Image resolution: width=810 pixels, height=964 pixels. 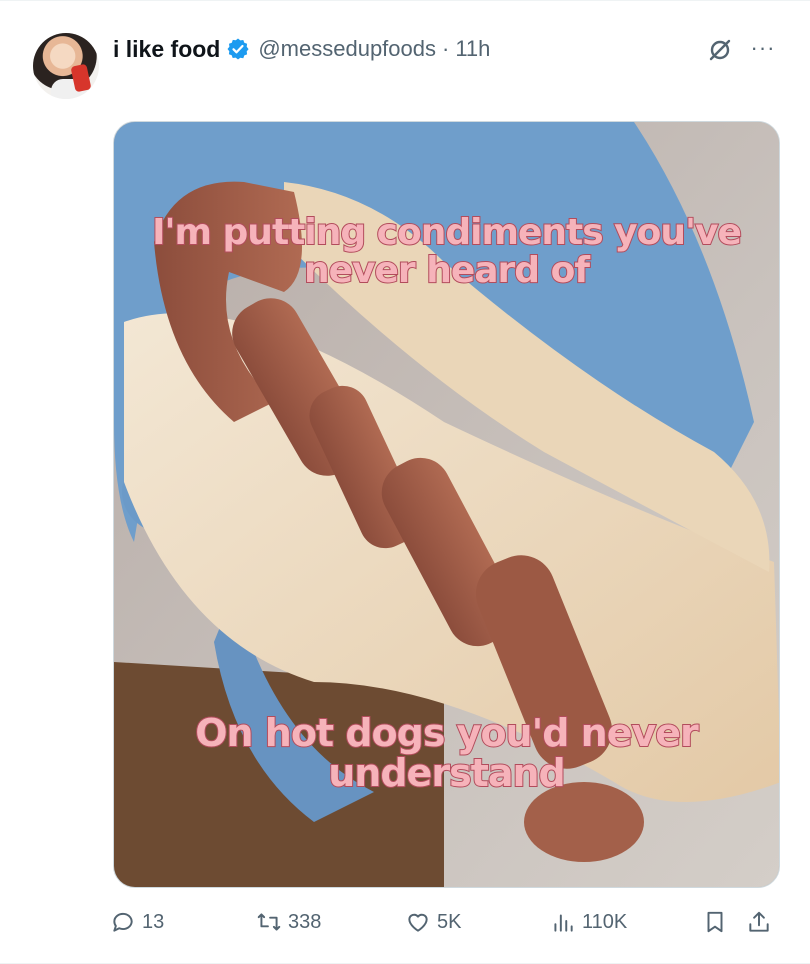 What do you see at coordinates (447, 772) in the screenshot?
I see `caption-bottom-line2: understand` at bounding box center [447, 772].